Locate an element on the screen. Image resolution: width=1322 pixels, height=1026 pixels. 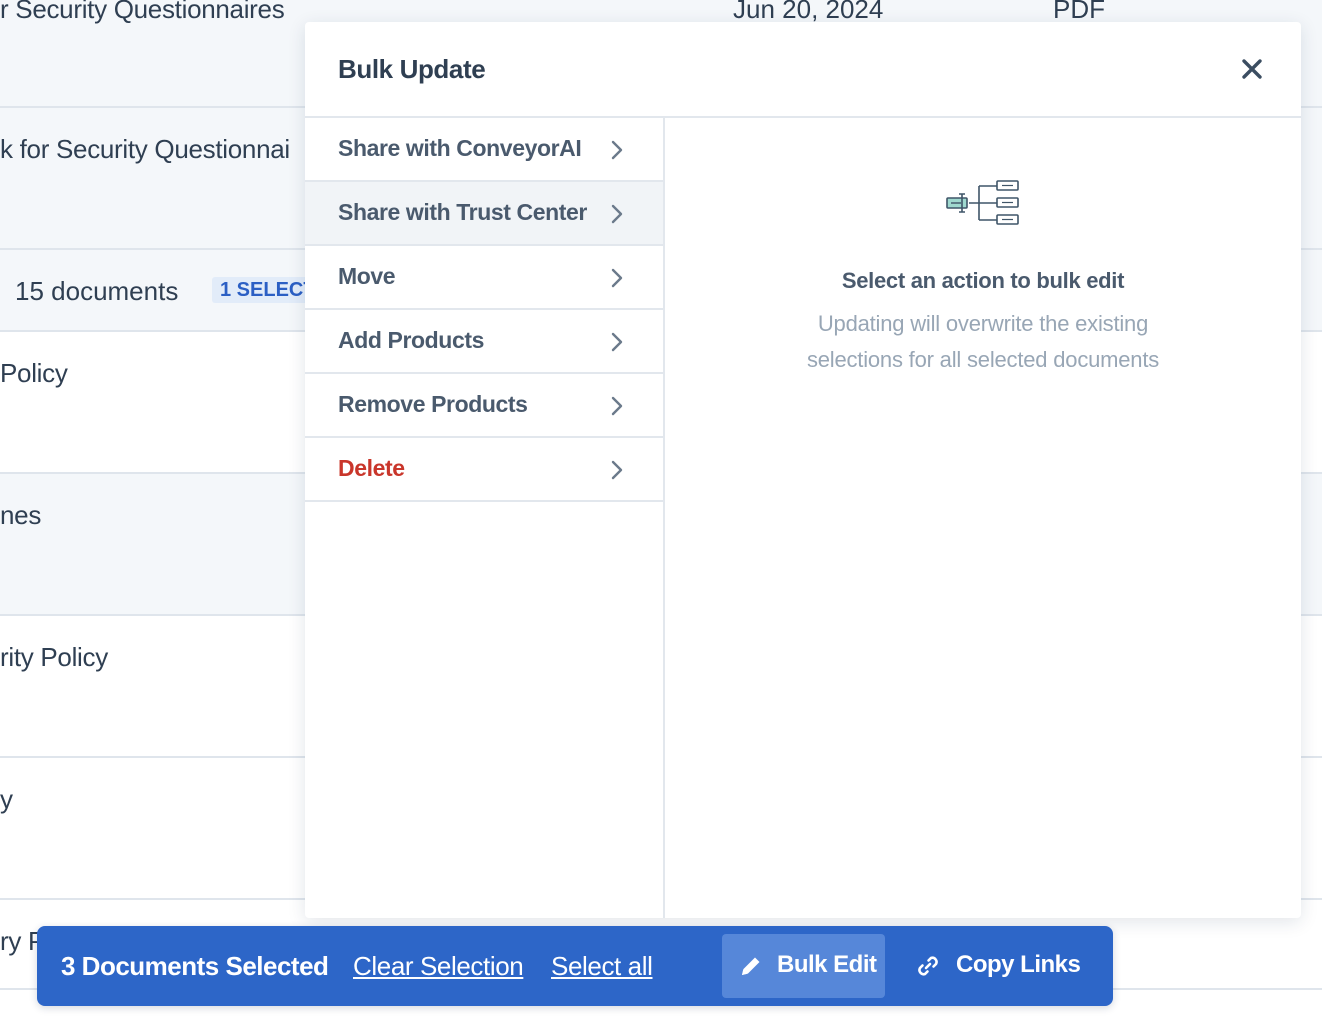
action-share-conveyorai: Share with ConveyorAI is located at coordinates (484, 150).